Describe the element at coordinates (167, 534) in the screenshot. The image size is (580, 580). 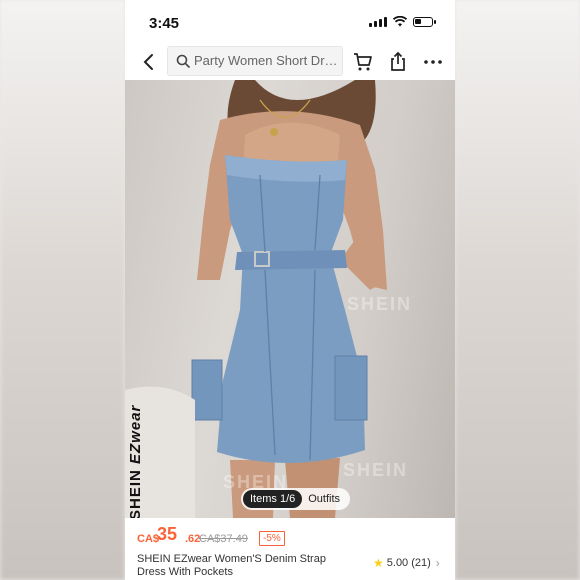
I see `price-main: 35` at that location.